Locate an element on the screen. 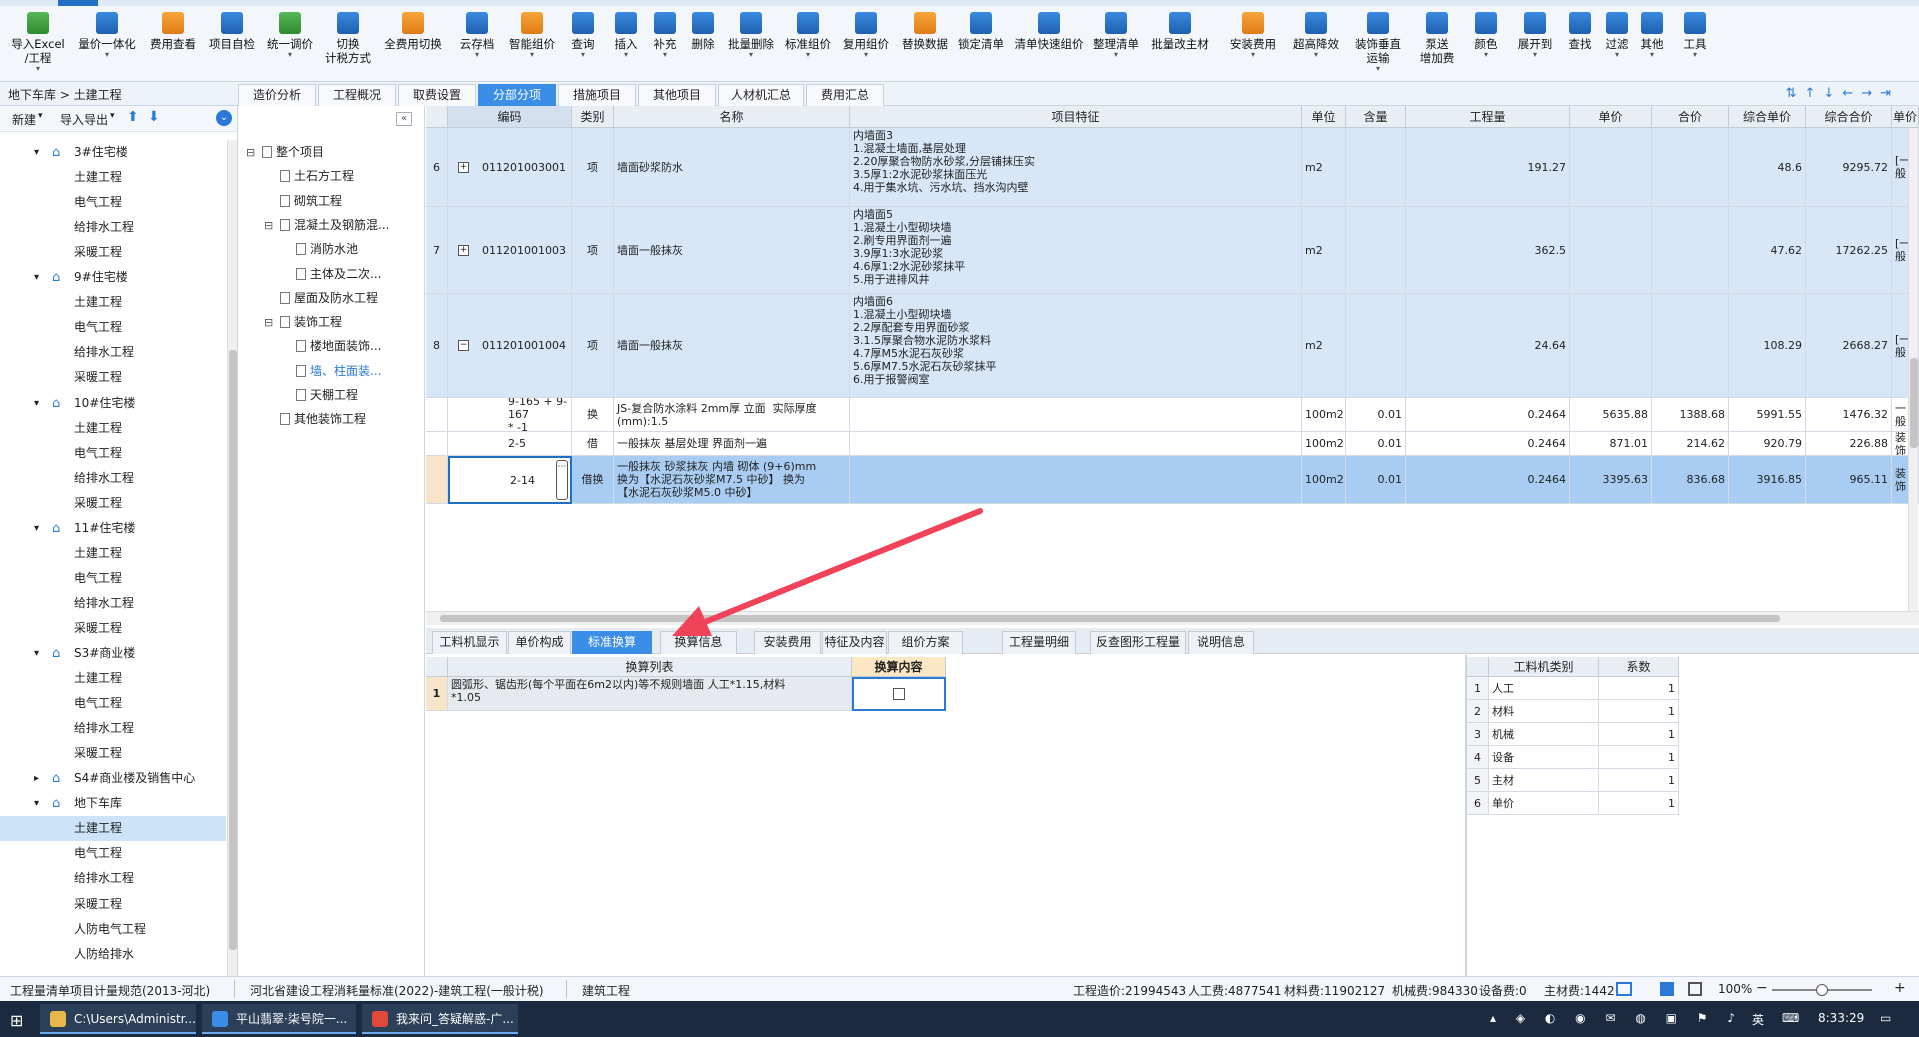  category-cell: 机械 is located at coordinates (1544, 734).